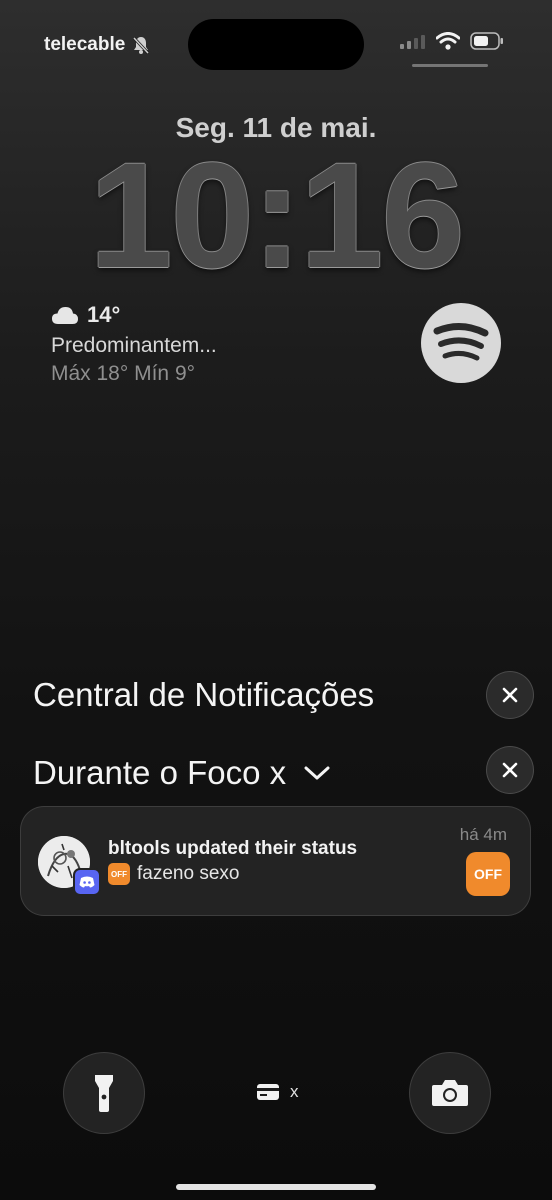 This screenshot has height=1200, width=552. I want to click on spotify-widget, so click(461, 343).